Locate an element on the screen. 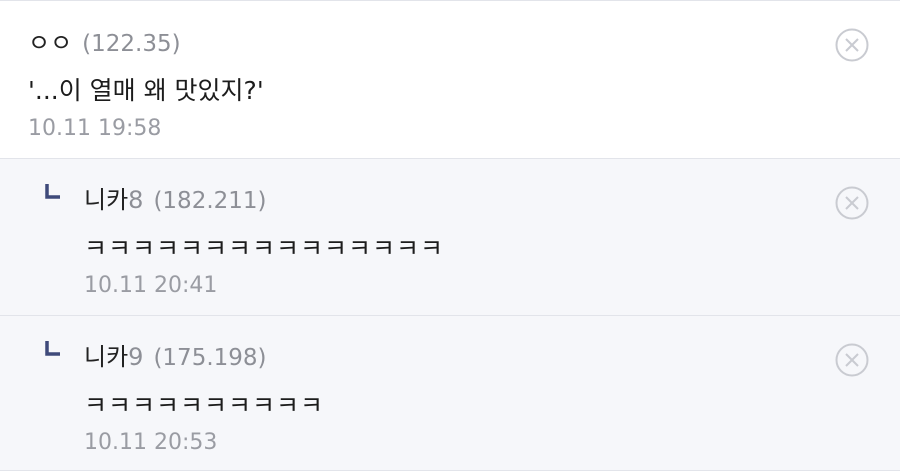 This screenshot has width=900, height=473. comment-header: 니카8 (182.211) is located at coordinates (175, 197).